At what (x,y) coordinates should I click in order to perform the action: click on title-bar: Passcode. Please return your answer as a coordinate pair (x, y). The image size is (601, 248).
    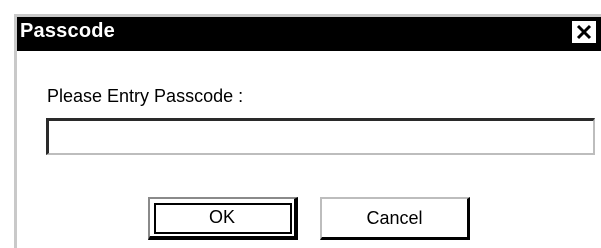
    Looking at the image, I should click on (309, 34).